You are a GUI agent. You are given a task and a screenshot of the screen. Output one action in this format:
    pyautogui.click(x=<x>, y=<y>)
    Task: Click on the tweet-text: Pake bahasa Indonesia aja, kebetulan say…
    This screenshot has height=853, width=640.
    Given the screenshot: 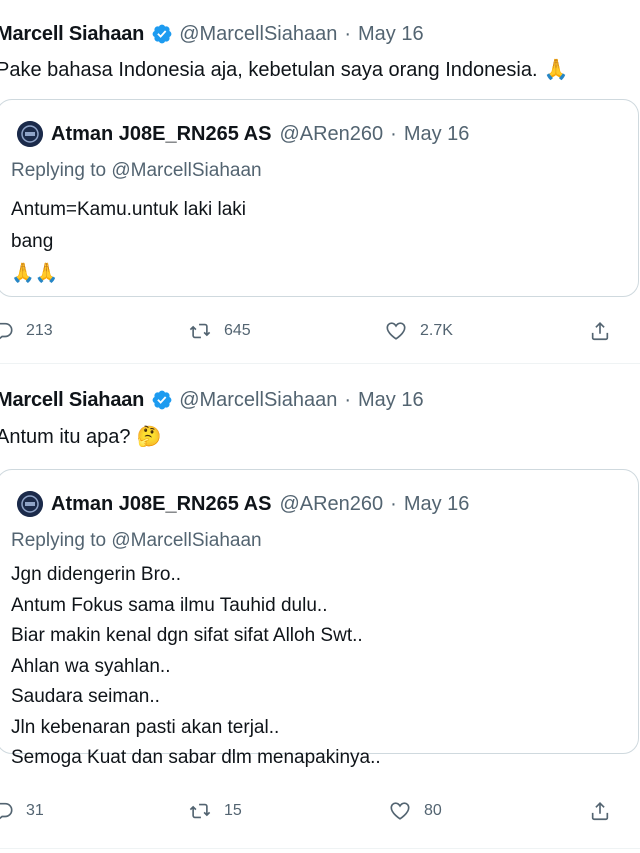 What is the action you would take?
    pyautogui.click(x=284, y=69)
    